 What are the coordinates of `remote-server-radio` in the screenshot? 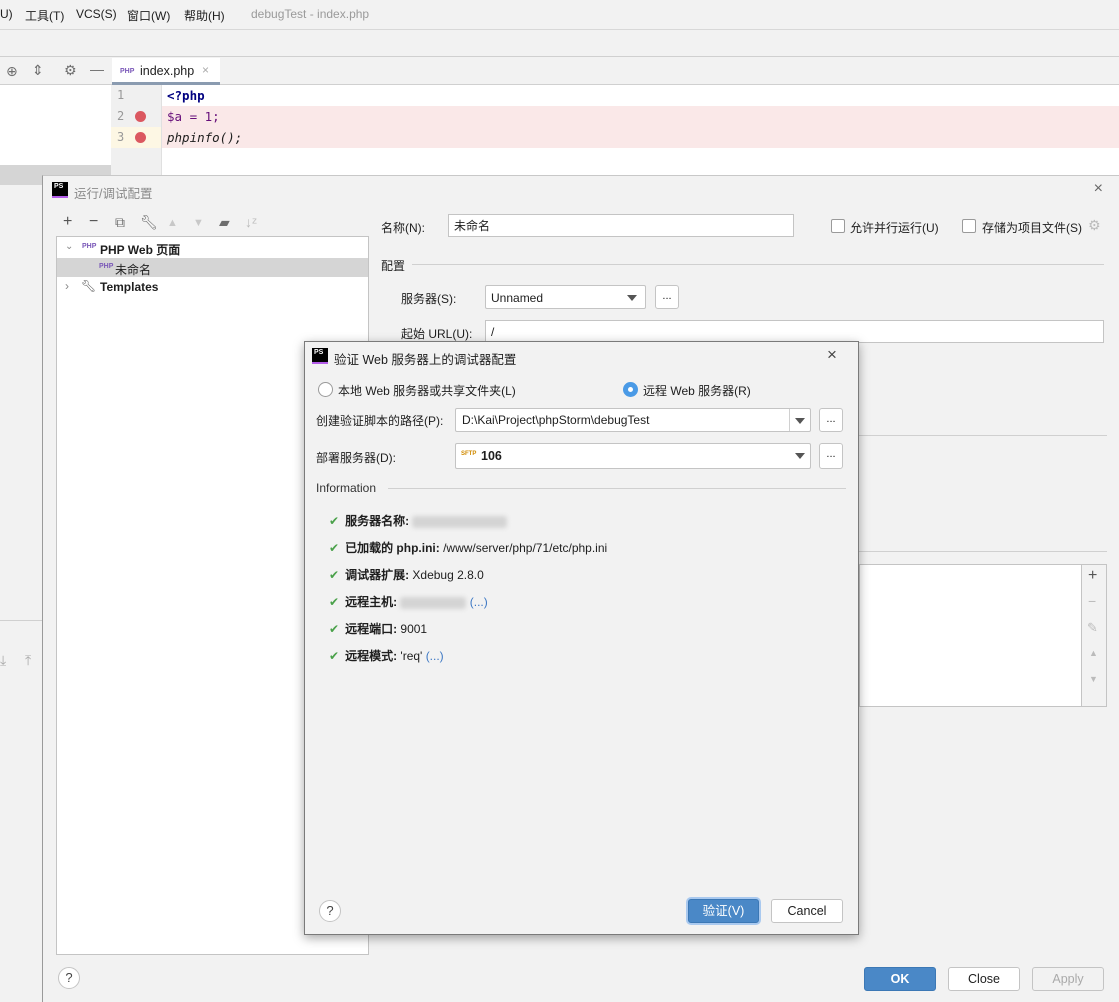 It's located at (630, 389).